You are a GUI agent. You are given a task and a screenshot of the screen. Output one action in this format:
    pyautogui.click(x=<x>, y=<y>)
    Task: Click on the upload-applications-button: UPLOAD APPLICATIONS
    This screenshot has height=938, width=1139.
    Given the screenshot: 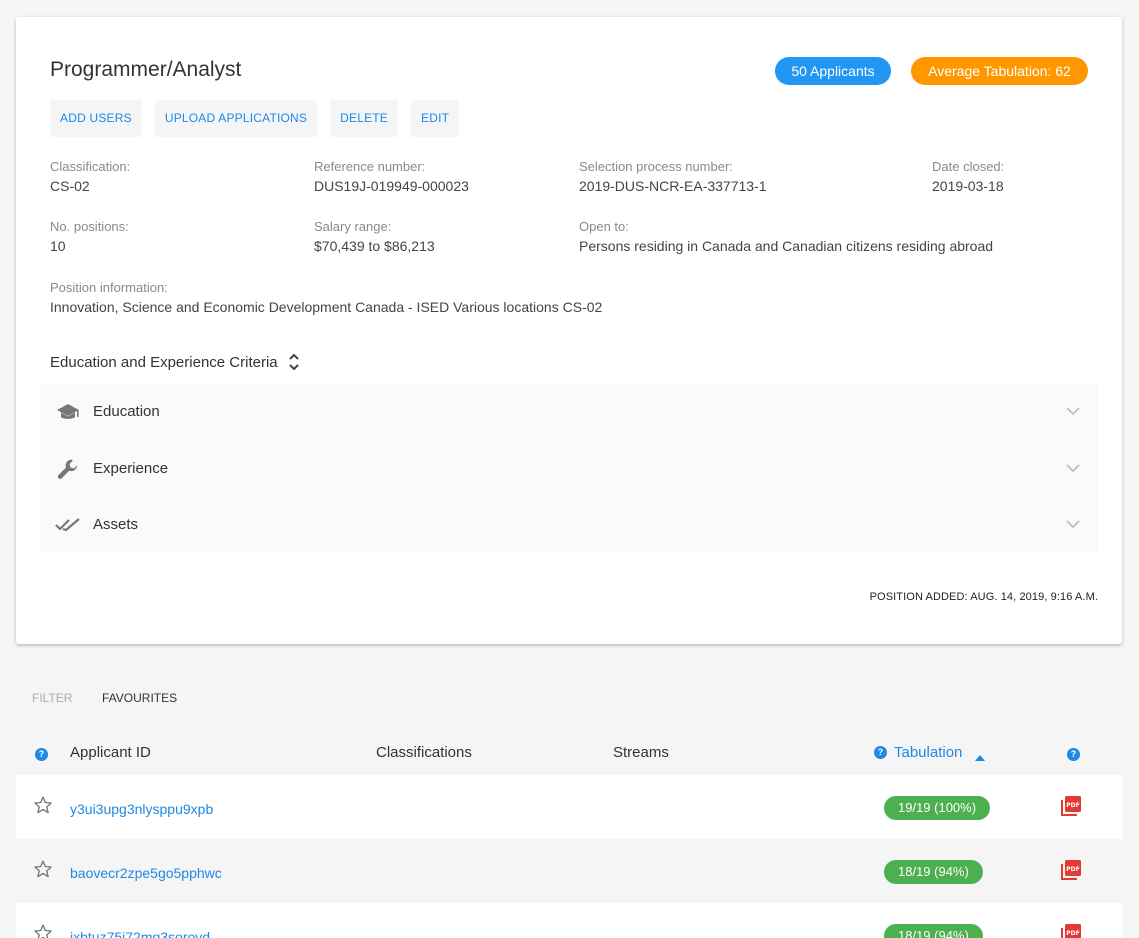 What is the action you would take?
    pyautogui.click(x=236, y=118)
    